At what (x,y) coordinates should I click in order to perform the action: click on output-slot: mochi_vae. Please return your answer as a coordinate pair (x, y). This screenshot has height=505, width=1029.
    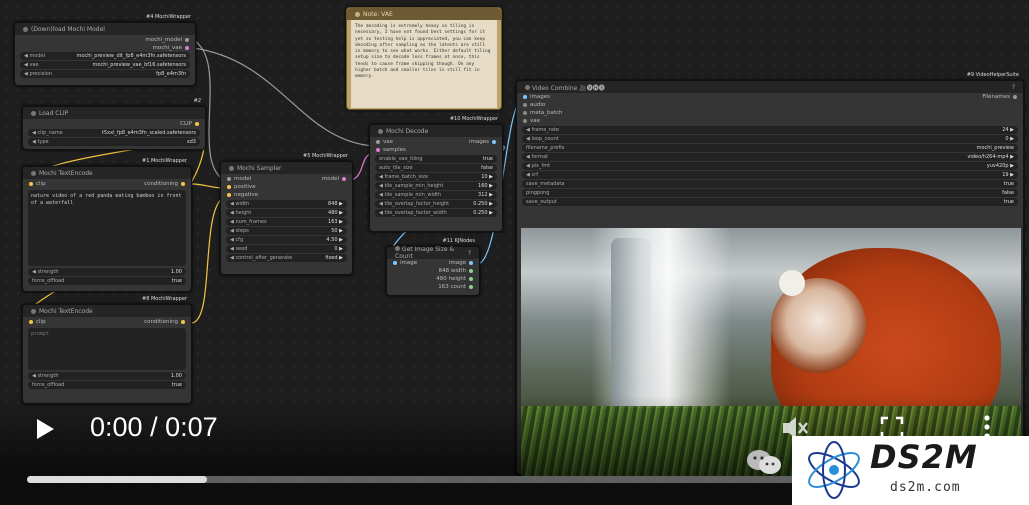
    Looking at the image, I should click on (105, 47).